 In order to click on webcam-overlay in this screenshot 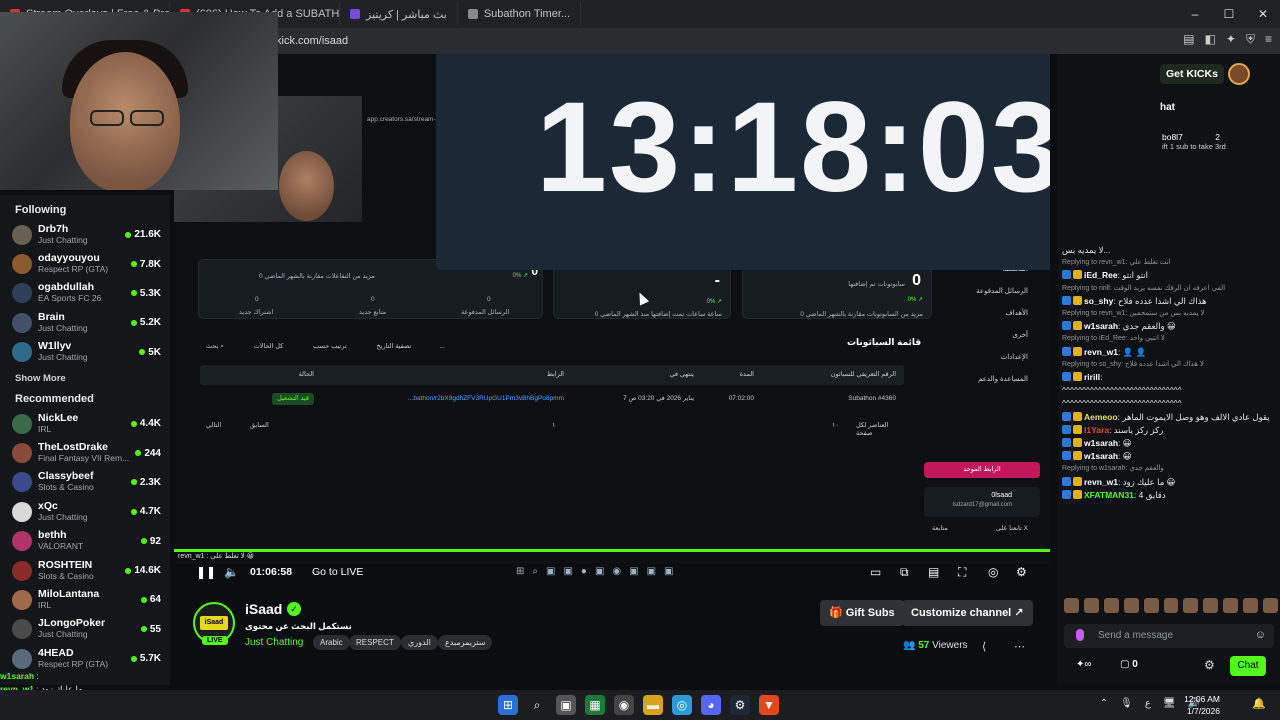, I will do `click(139, 101)`.